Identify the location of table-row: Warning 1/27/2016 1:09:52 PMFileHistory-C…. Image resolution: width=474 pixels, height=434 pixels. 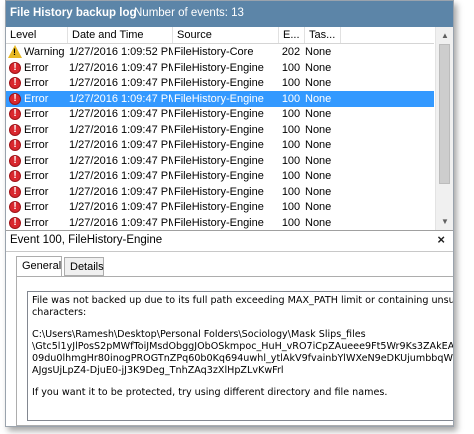
(220, 52).